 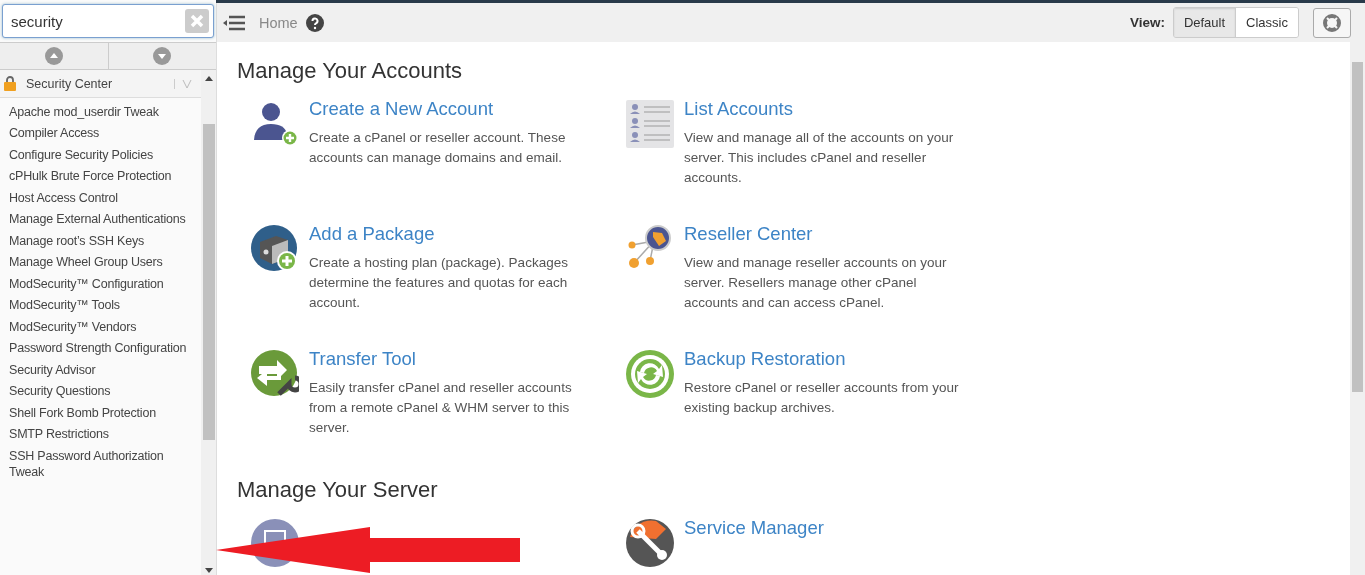 I want to click on sidebar-link: Manage root’s SSH Keys, so click(x=100, y=240).